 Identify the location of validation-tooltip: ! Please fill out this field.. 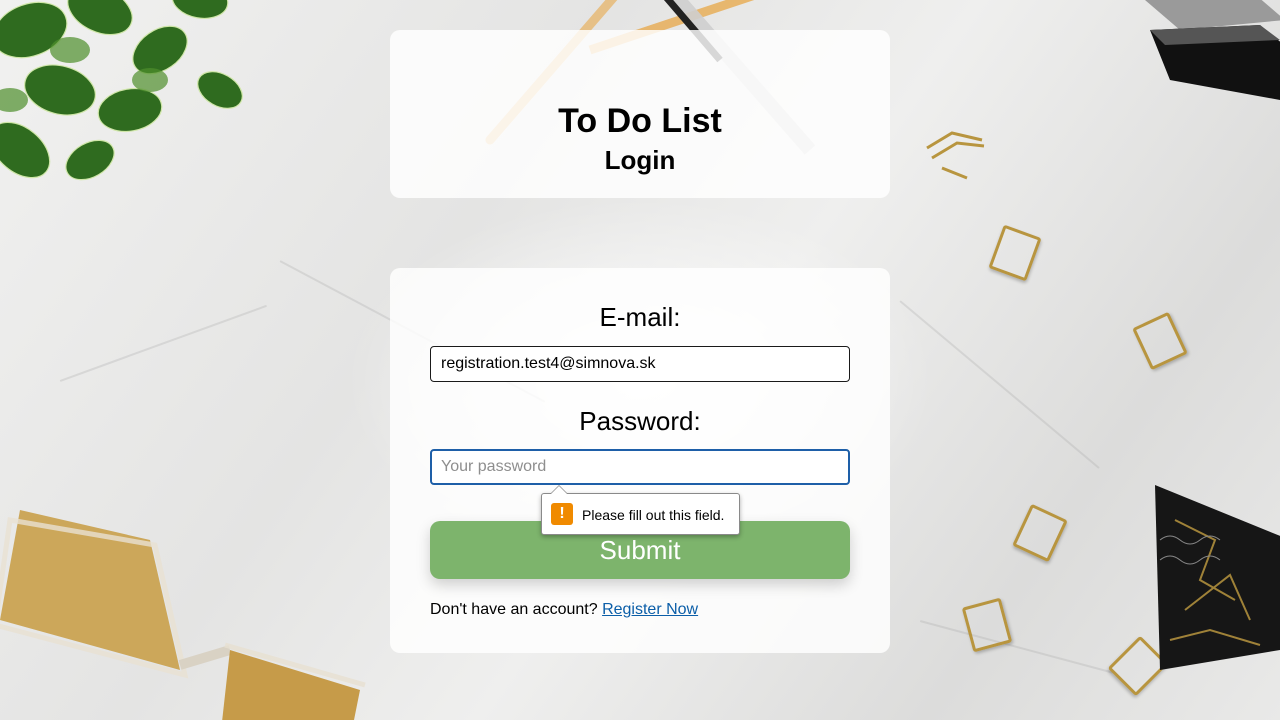
(640, 510).